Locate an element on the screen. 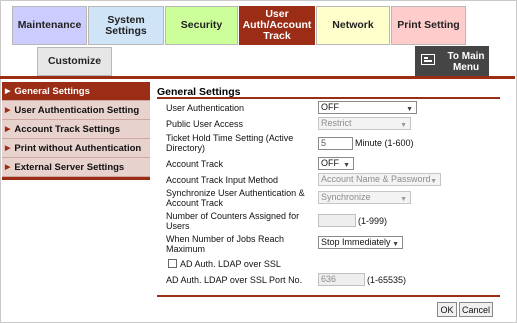 The image size is (517, 323). tab-security-label: Security is located at coordinates (201, 25).